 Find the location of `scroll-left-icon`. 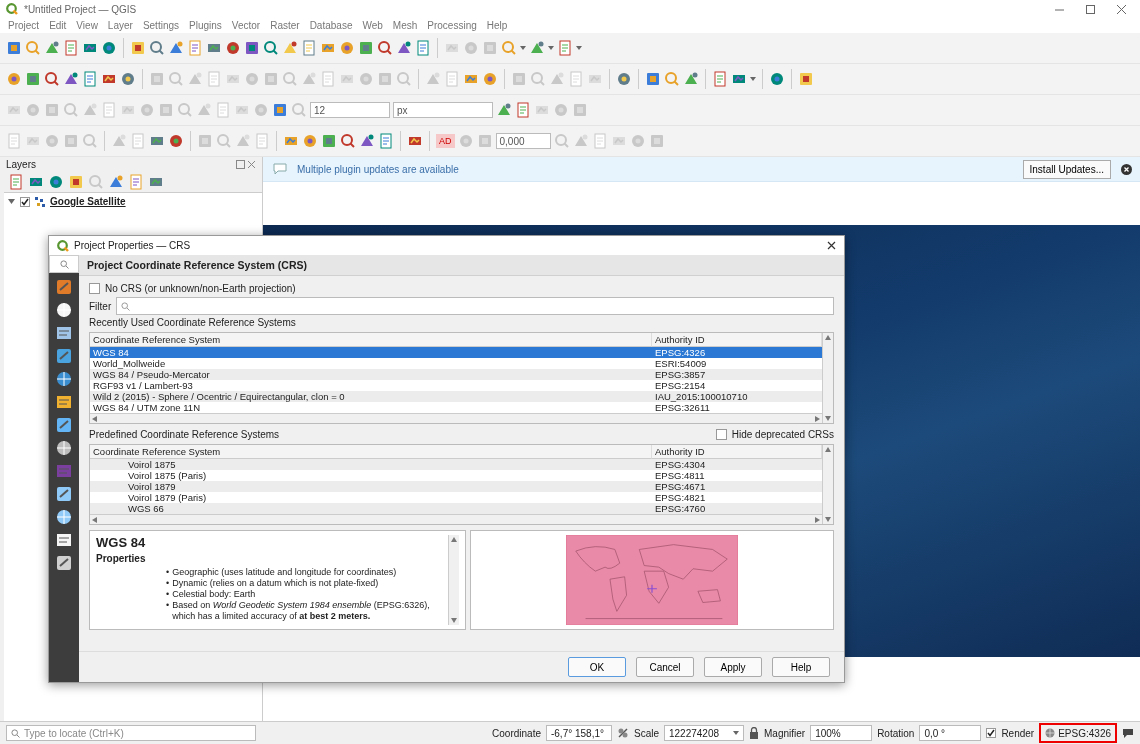

scroll-left-icon is located at coordinates (94, 519).